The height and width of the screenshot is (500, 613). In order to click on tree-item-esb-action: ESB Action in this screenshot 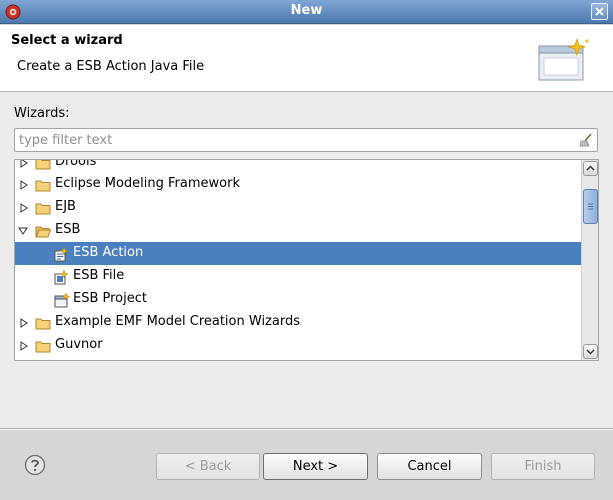, I will do `click(298, 253)`.